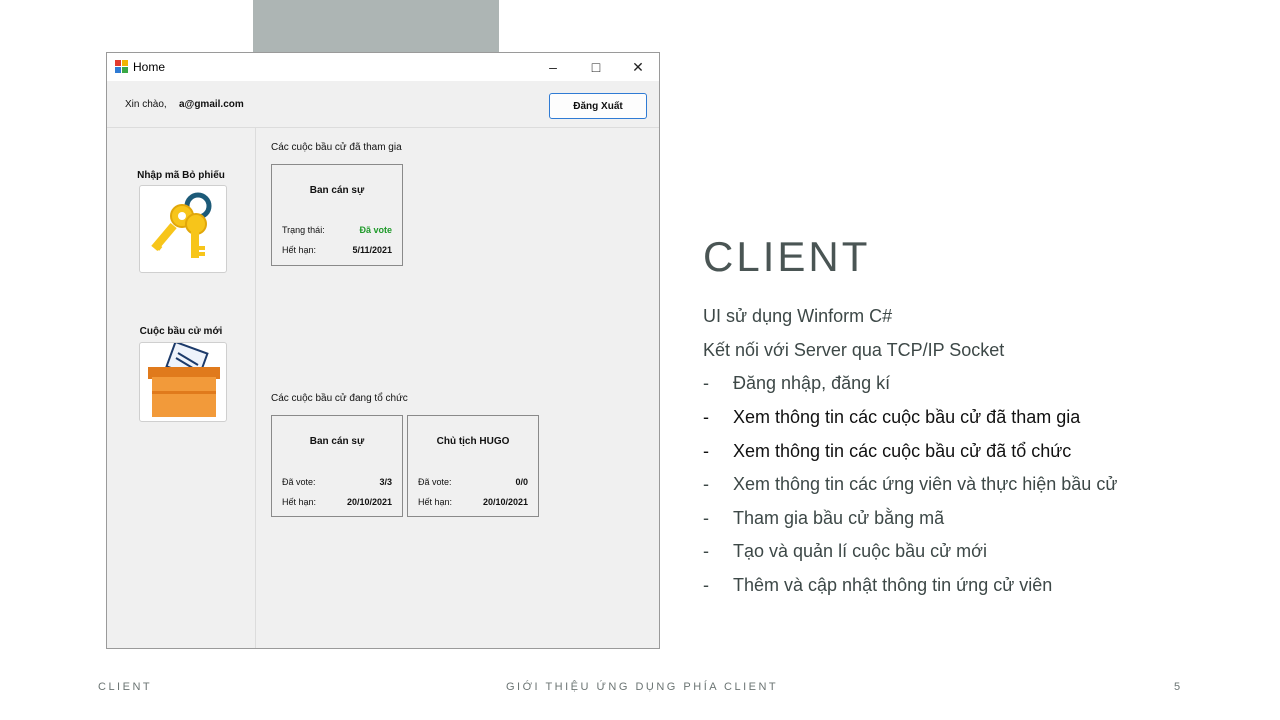  I want to click on window-title: Home, so click(149, 67).